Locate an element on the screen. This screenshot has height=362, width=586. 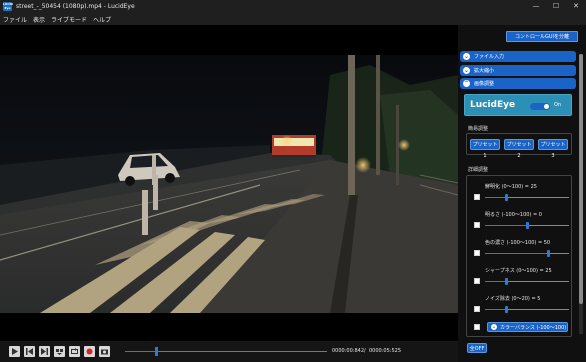
loop-button is located at coordinates (74, 351).